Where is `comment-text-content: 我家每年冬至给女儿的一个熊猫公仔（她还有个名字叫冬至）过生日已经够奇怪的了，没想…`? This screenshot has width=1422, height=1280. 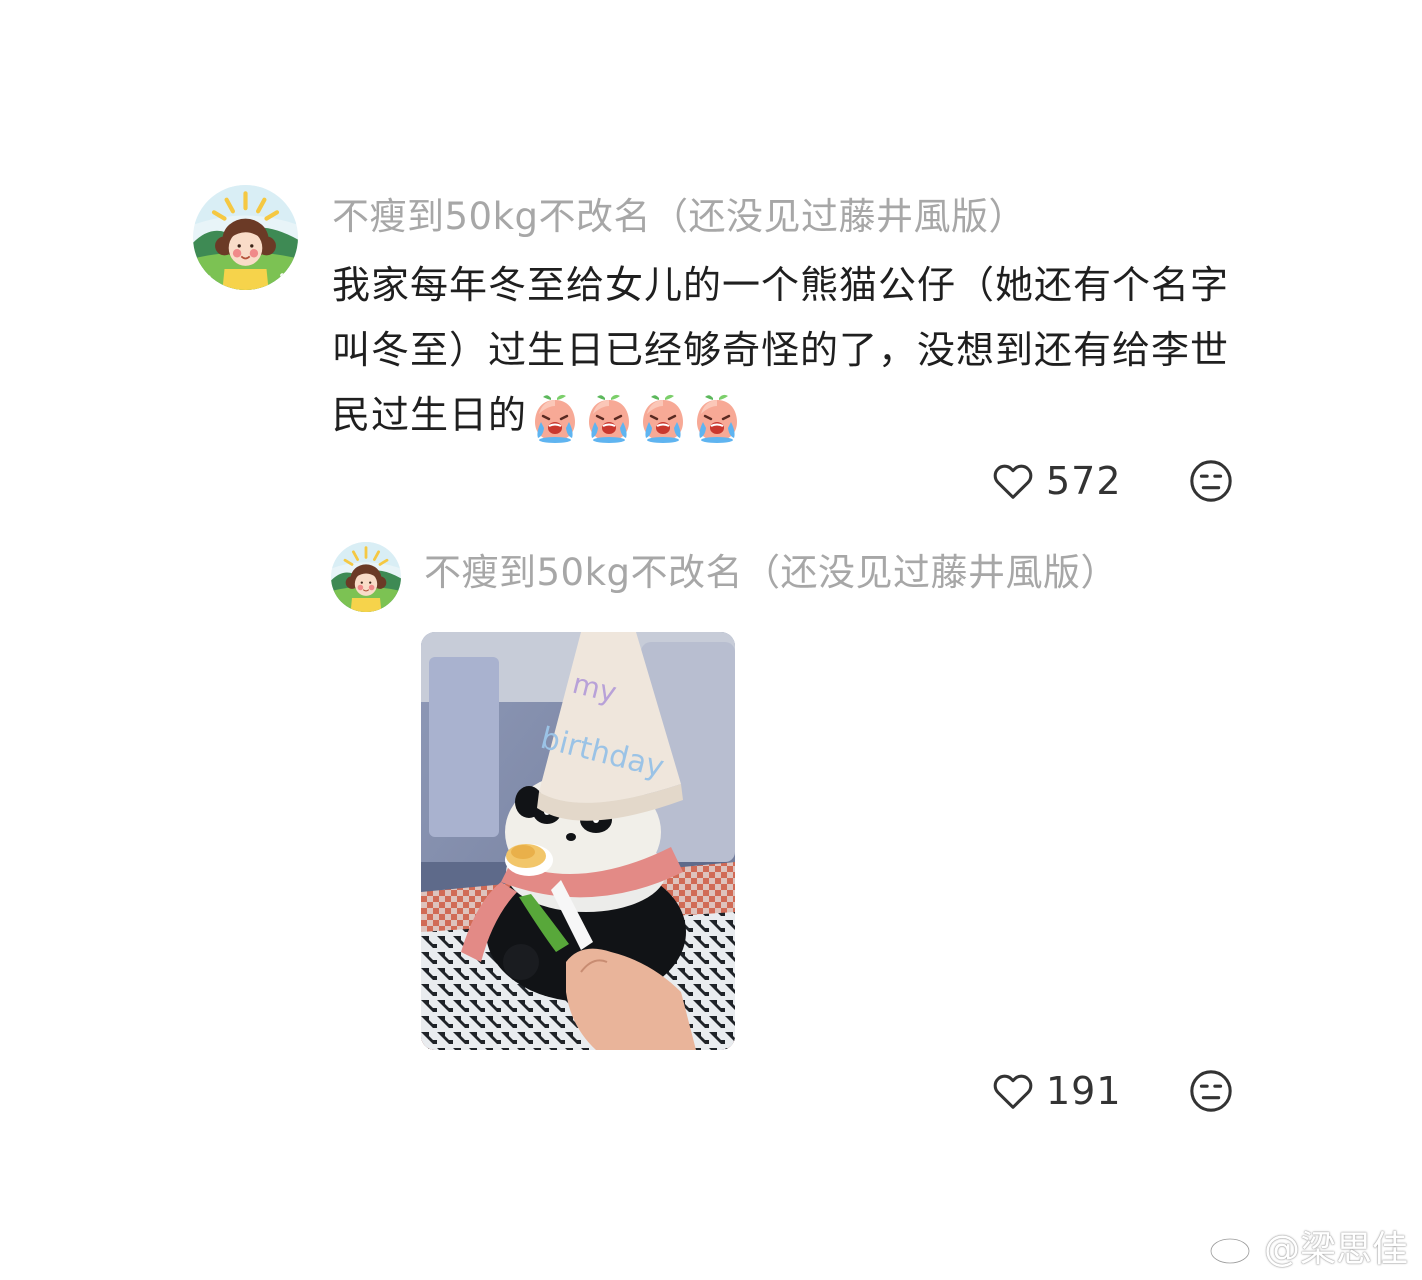
comment-text-content: 我家每年冬至给女儿的一个熊猫公仔（她还有个名字叫冬至）过生日已经够奇怪的了，没想… is located at coordinates (781, 350).